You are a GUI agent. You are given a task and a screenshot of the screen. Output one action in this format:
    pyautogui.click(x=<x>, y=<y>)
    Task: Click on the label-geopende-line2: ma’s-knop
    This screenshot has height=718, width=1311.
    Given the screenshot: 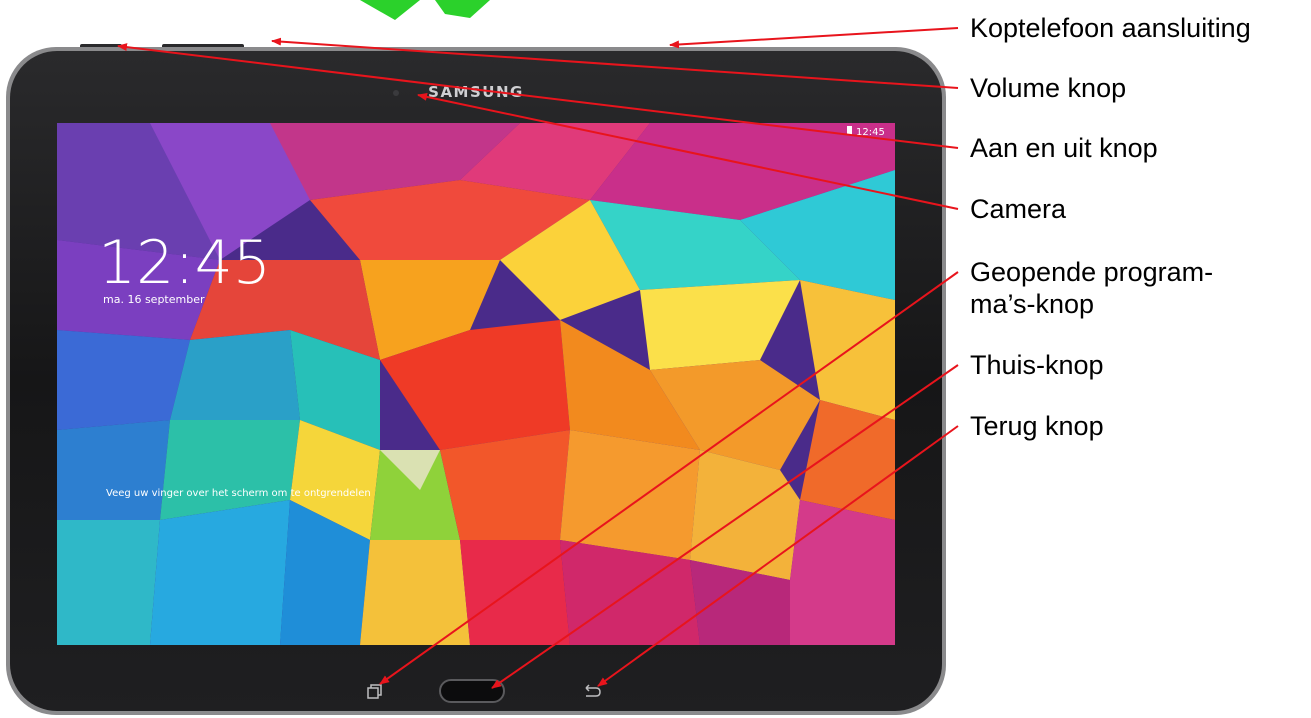 What is the action you would take?
    pyautogui.click(x=1032, y=304)
    